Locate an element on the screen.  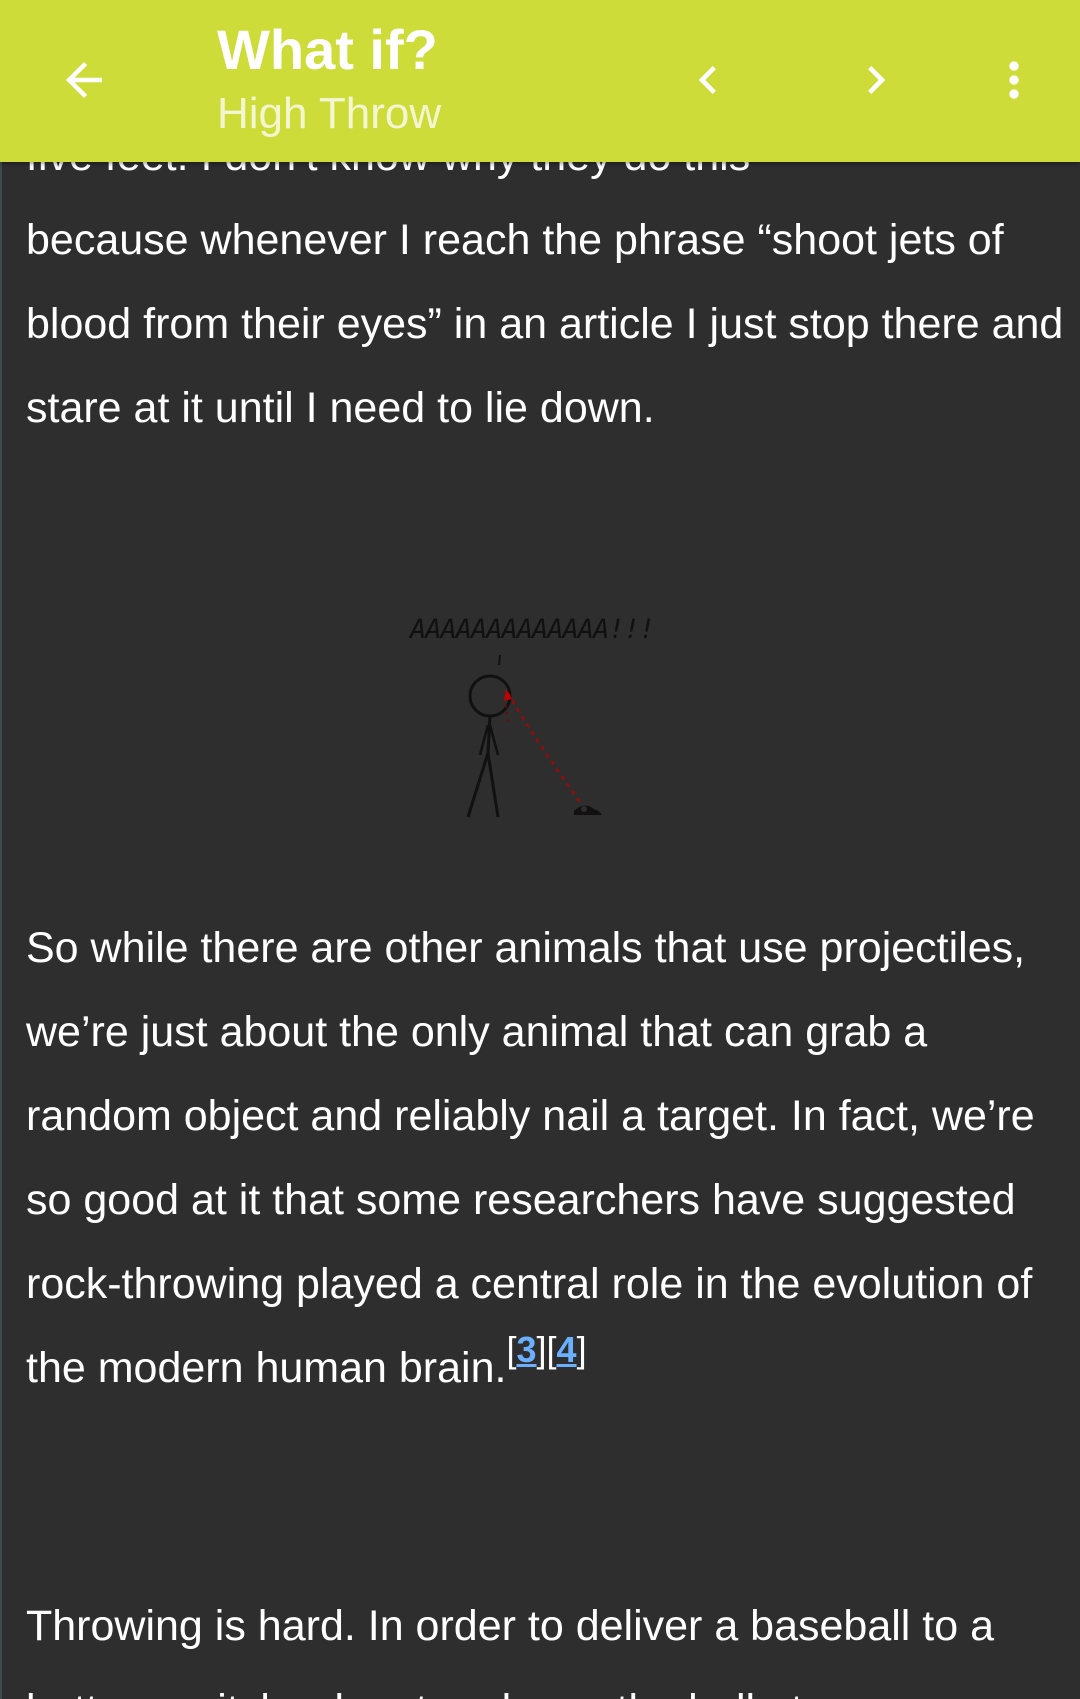
citation-link-3: 3 is located at coordinates (526, 1349).